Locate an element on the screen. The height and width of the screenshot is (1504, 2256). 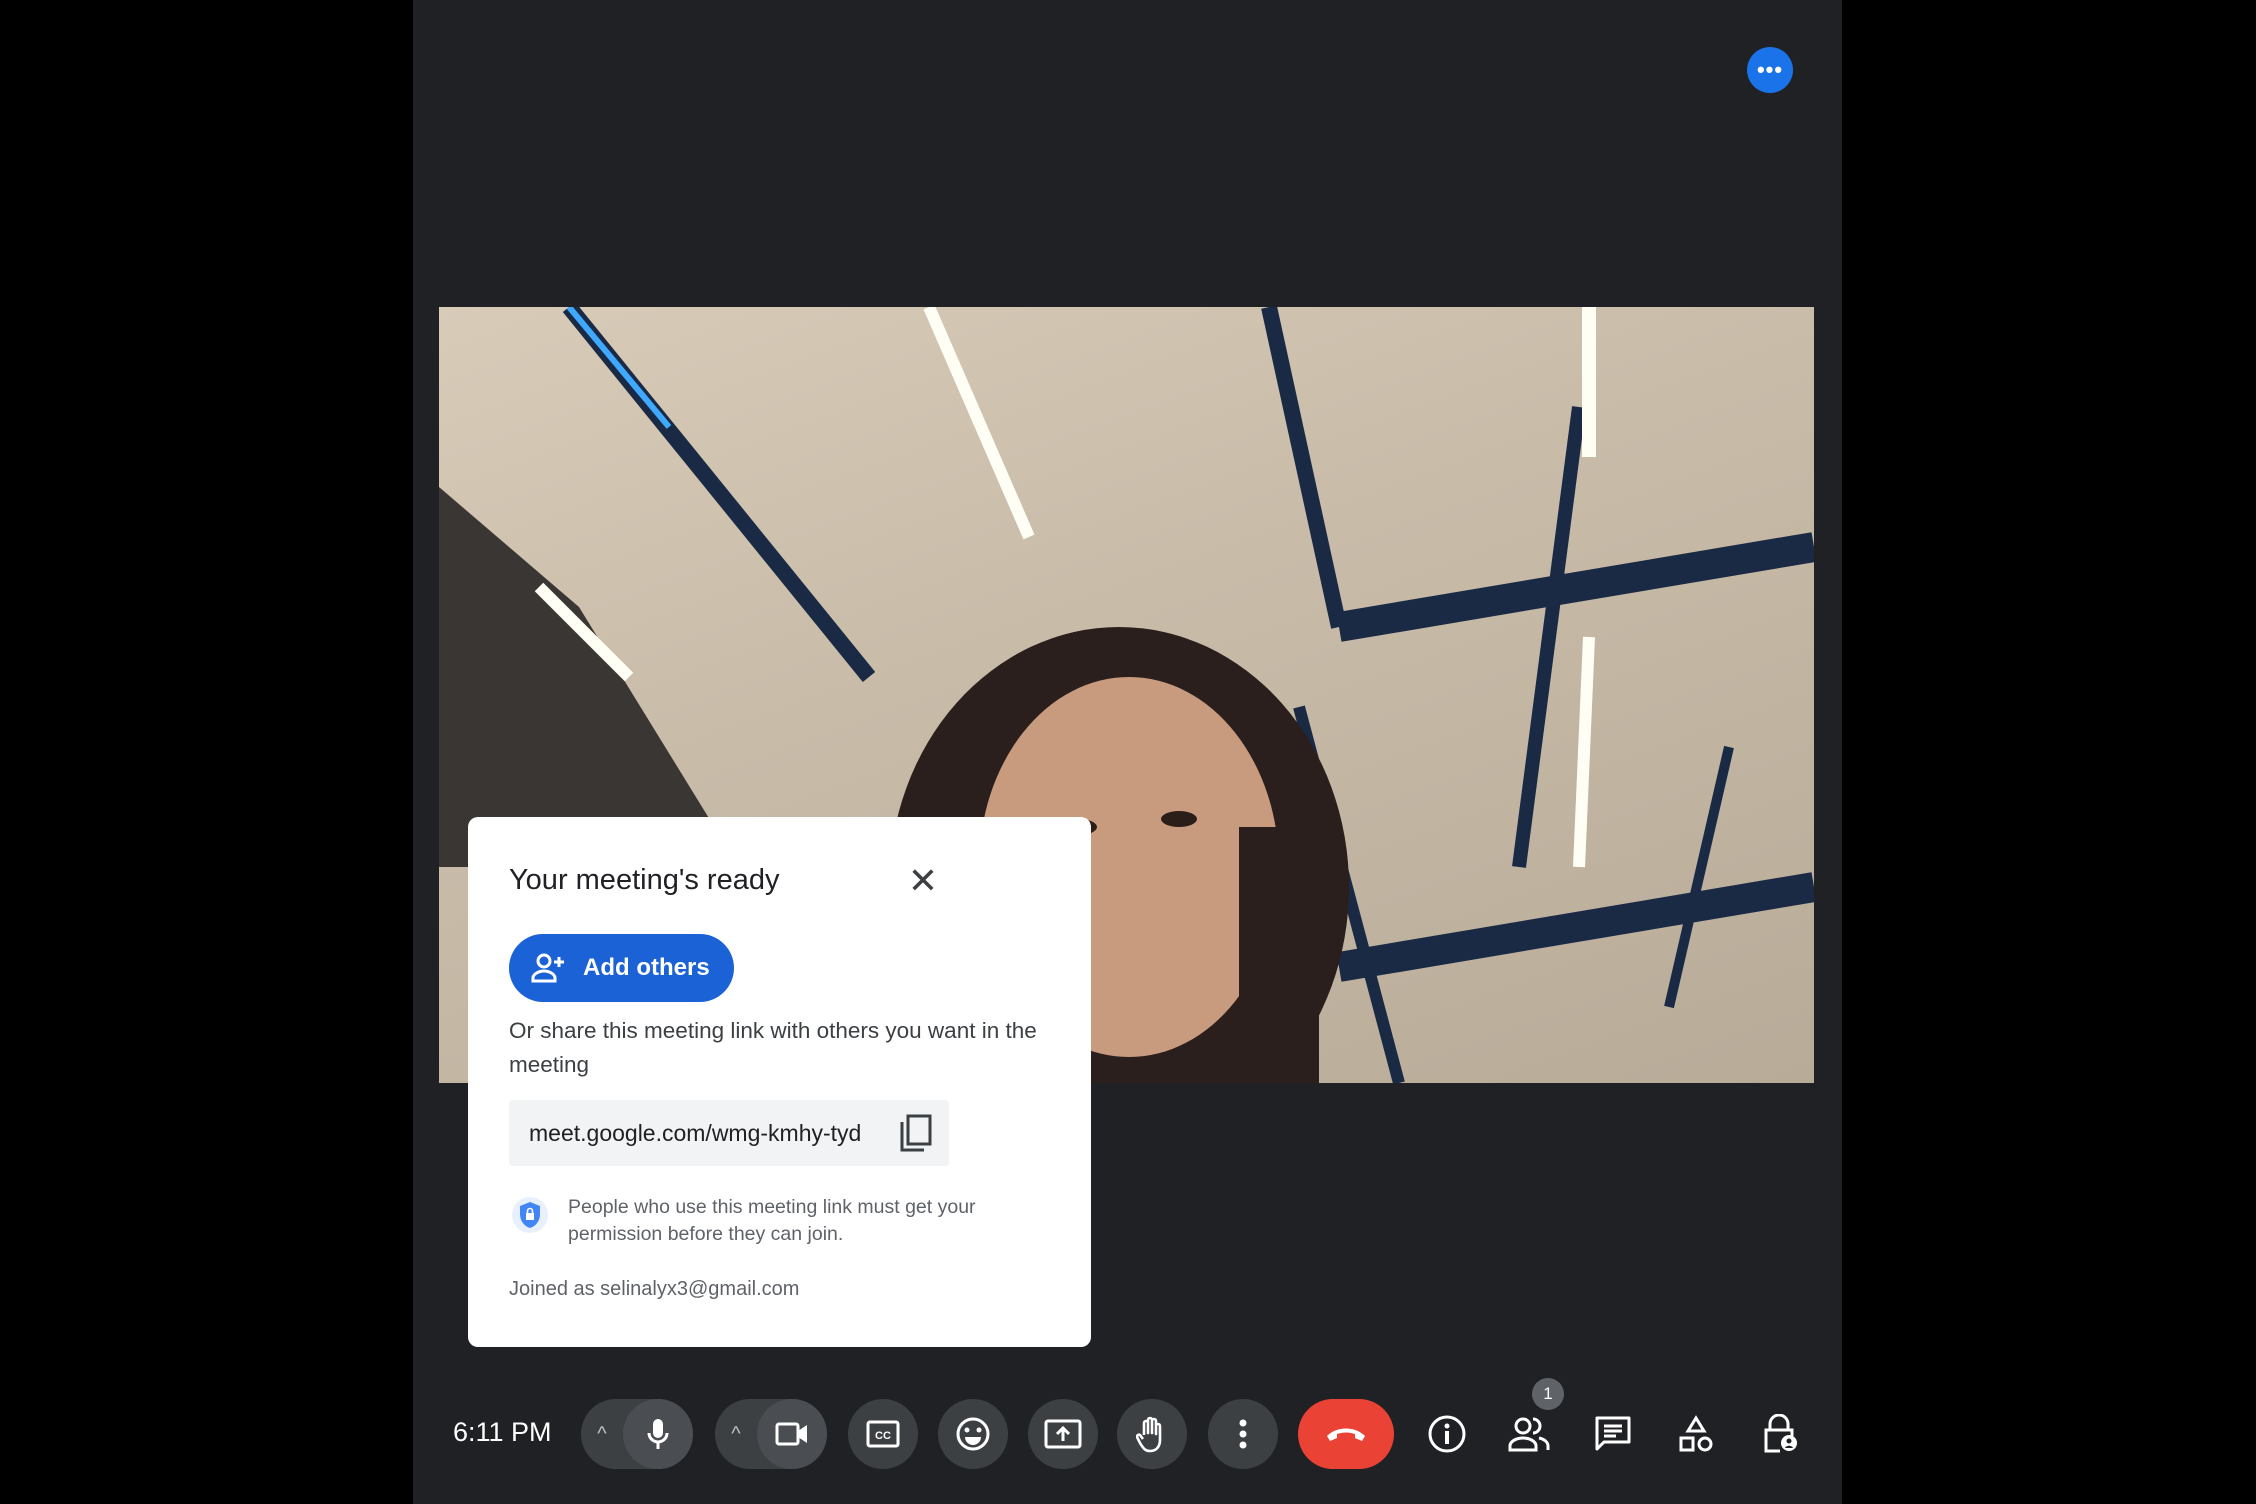
more-options-button: ••• is located at coordinates (1770, 70).